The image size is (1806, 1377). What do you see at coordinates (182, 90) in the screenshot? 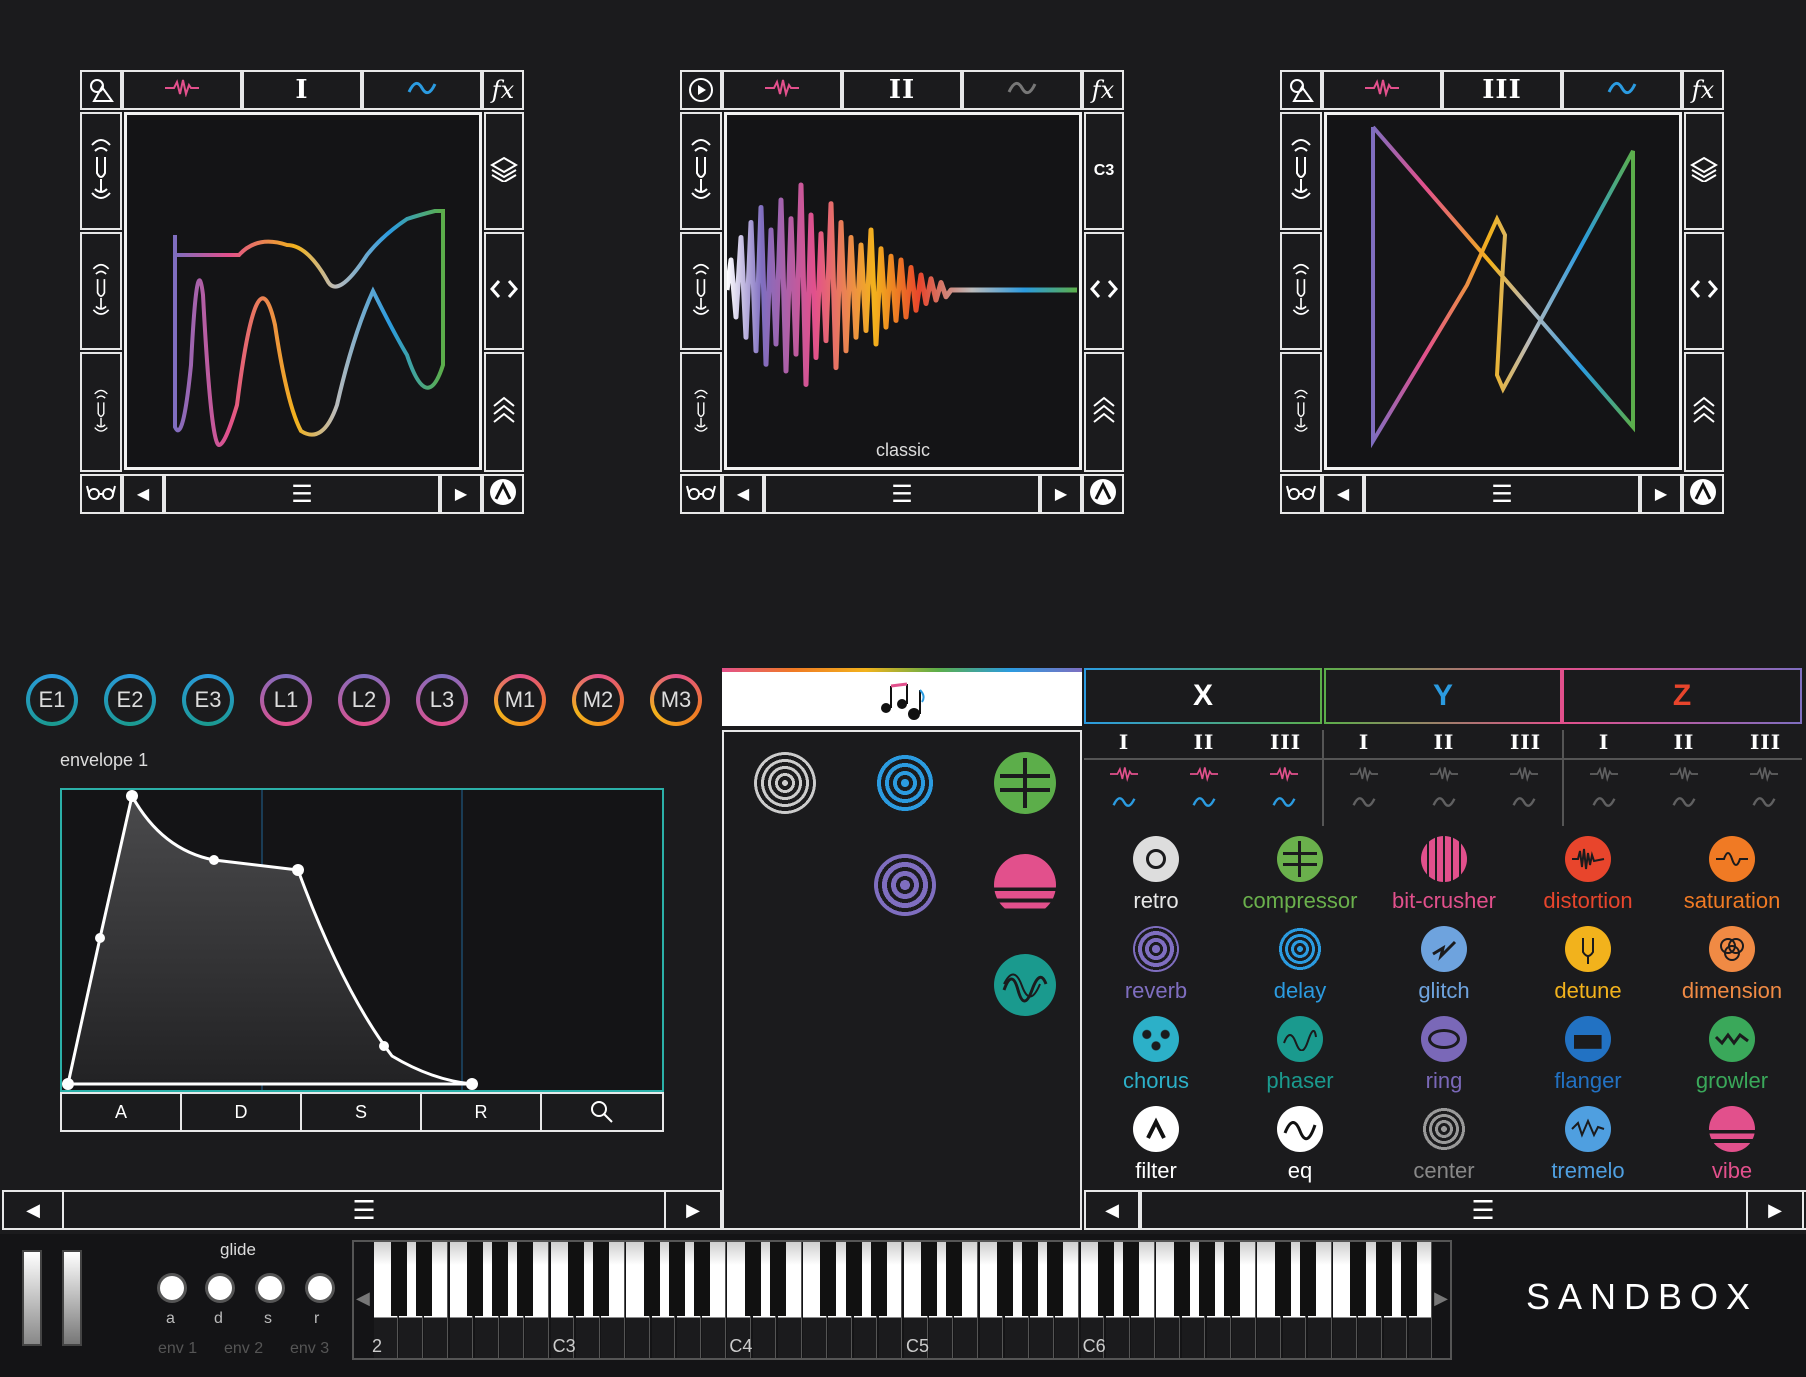
I see `waveform-tab` at bounding box center [182, 90].